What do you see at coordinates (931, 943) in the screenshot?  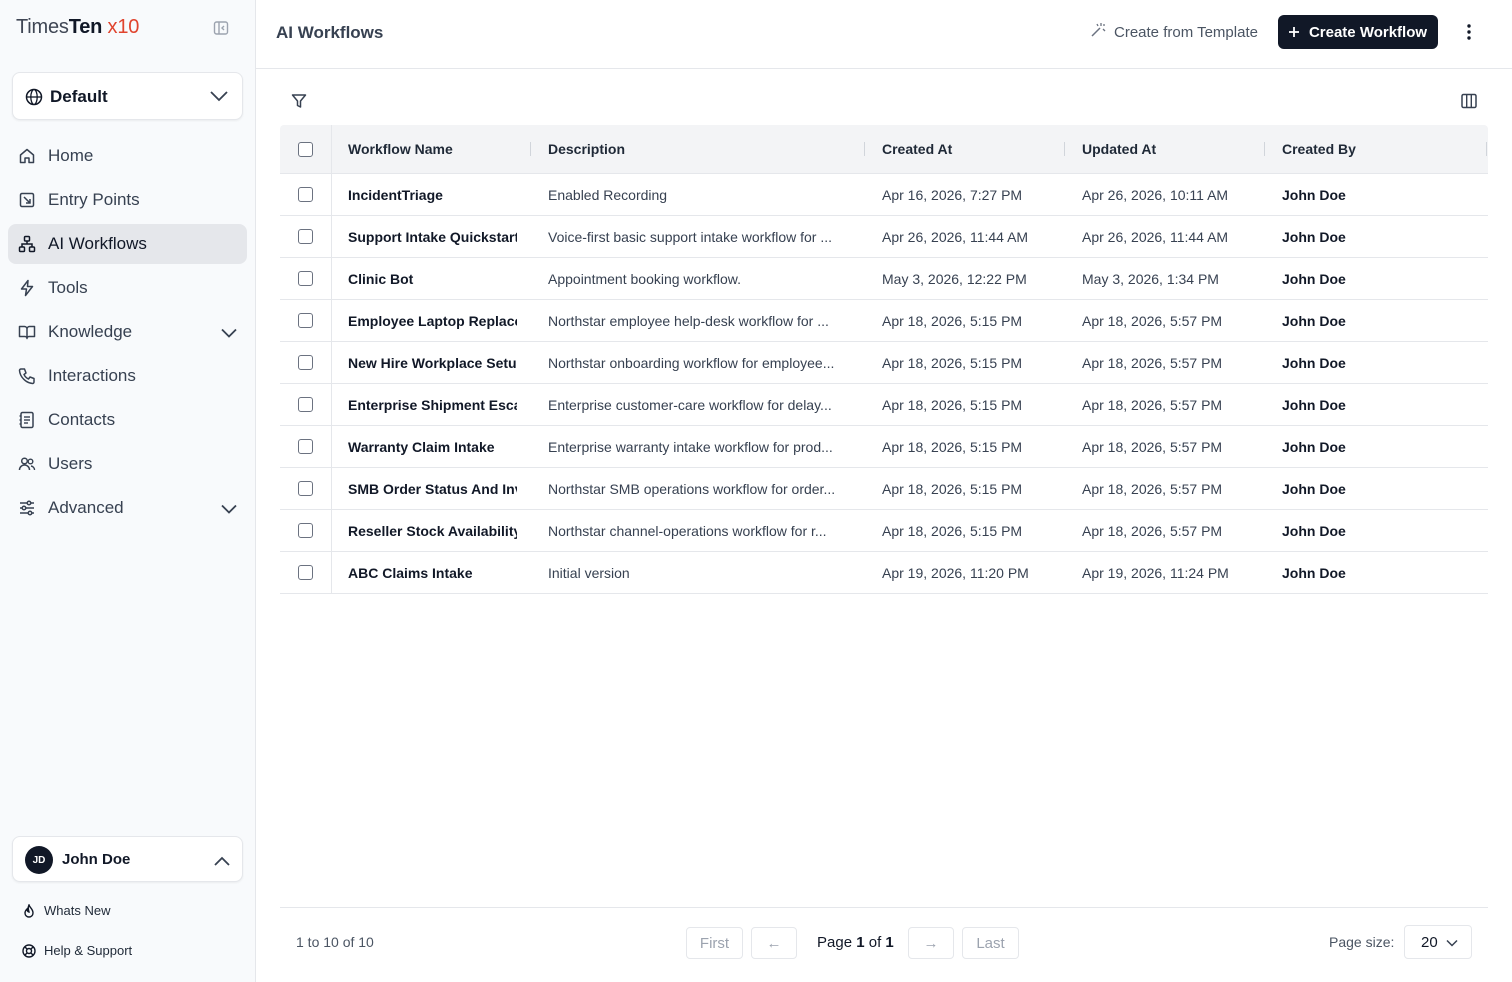 I see `next-page-button: →` at bounding box center [931, 943].